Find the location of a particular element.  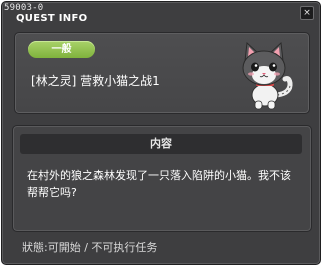

quest-category-badge: 一般 is located at coordinates (61, 49).